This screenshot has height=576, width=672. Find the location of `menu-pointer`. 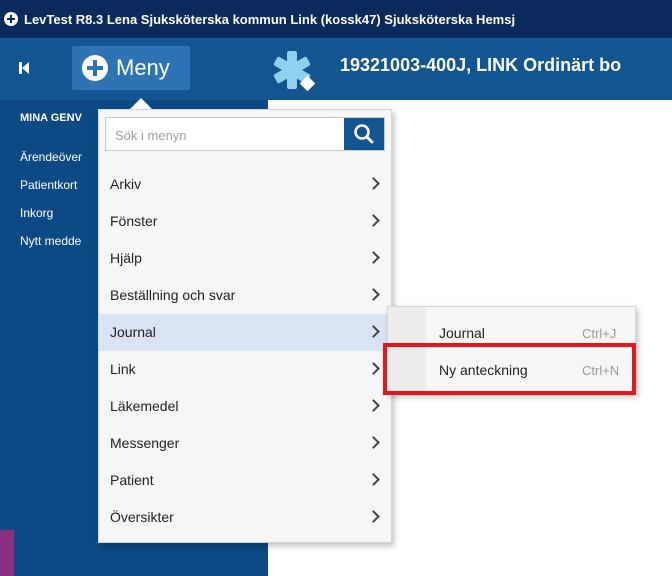

menu-pointer is located at coordinates (141, 103).